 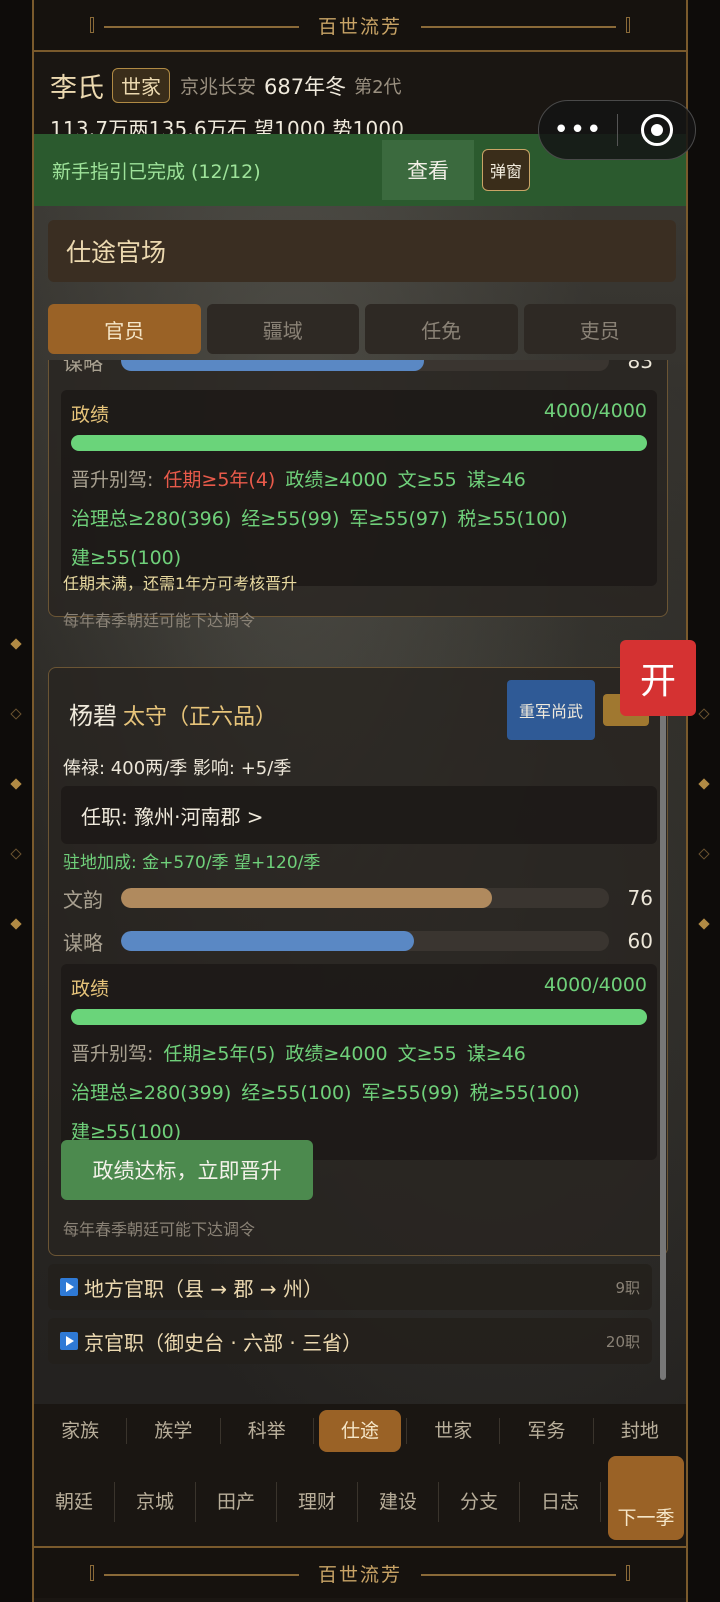 I want to click on salary-line: 俸禄: 400两/季 影响: +5/季, so click(x=177, y=768).